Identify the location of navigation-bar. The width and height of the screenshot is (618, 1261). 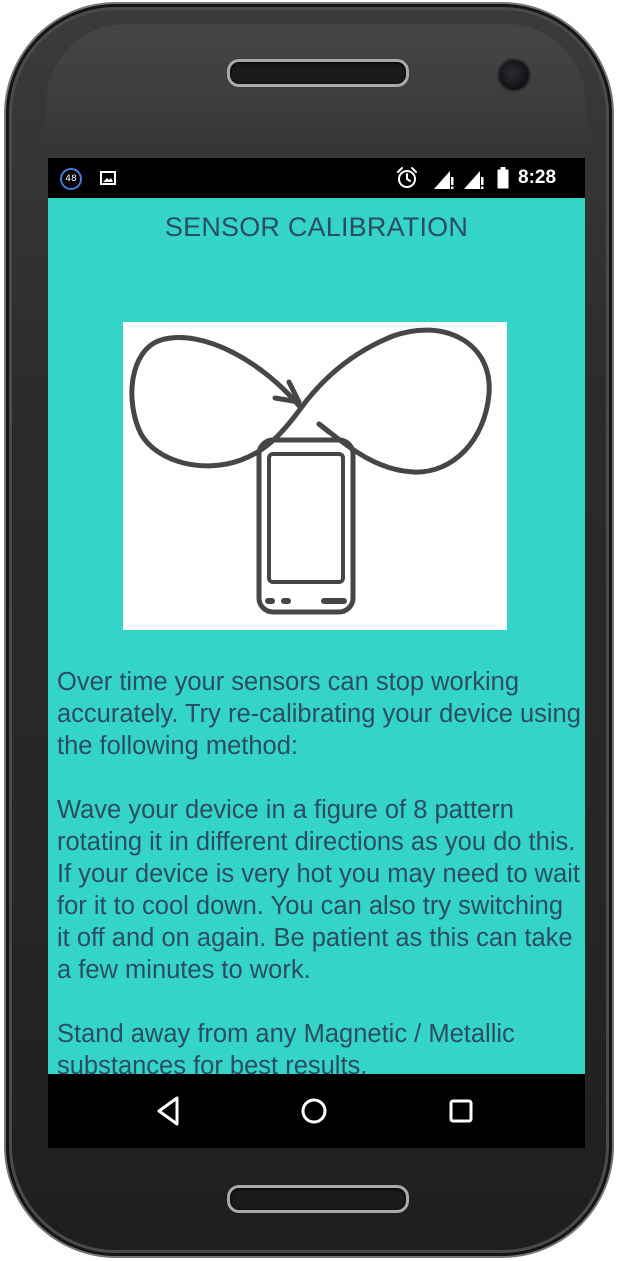
(316, 1111).